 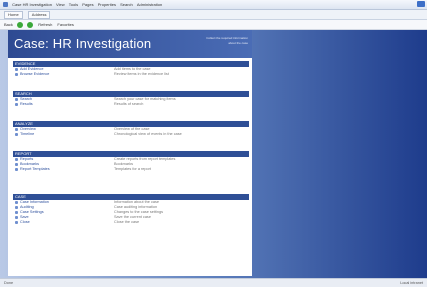 What do you see at coordinates (126, 4) in the screenshot?
I see `menu-search: Search` at bounding box center [126, 4].